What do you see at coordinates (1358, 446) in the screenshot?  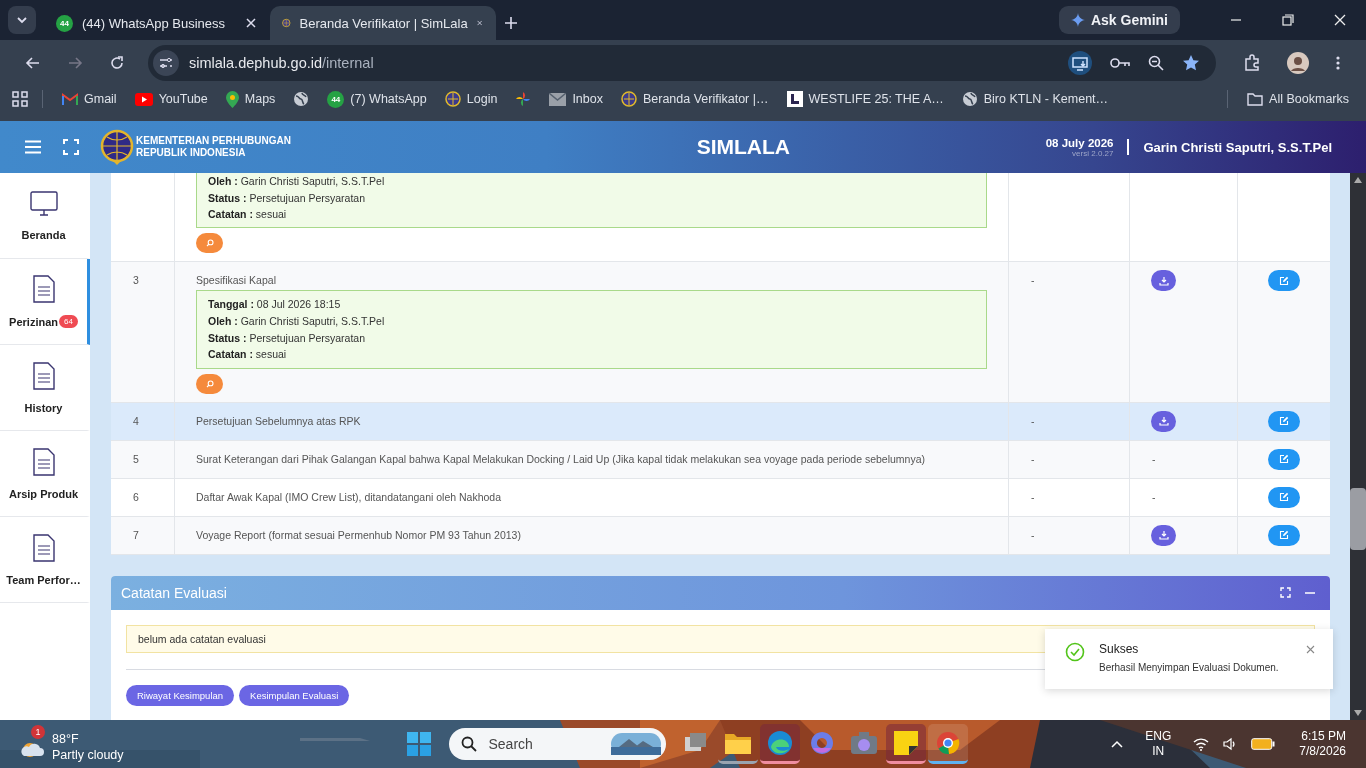 I see `scrollbar` at bounding box center [1358, 446].